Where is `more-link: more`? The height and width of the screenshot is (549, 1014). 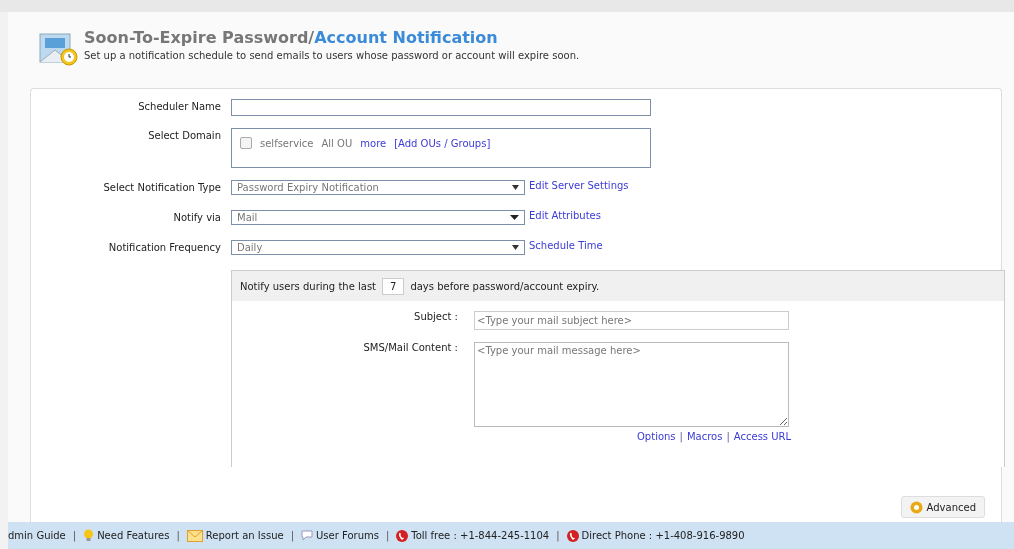 more-link: more is located at coordinates (373, 143).